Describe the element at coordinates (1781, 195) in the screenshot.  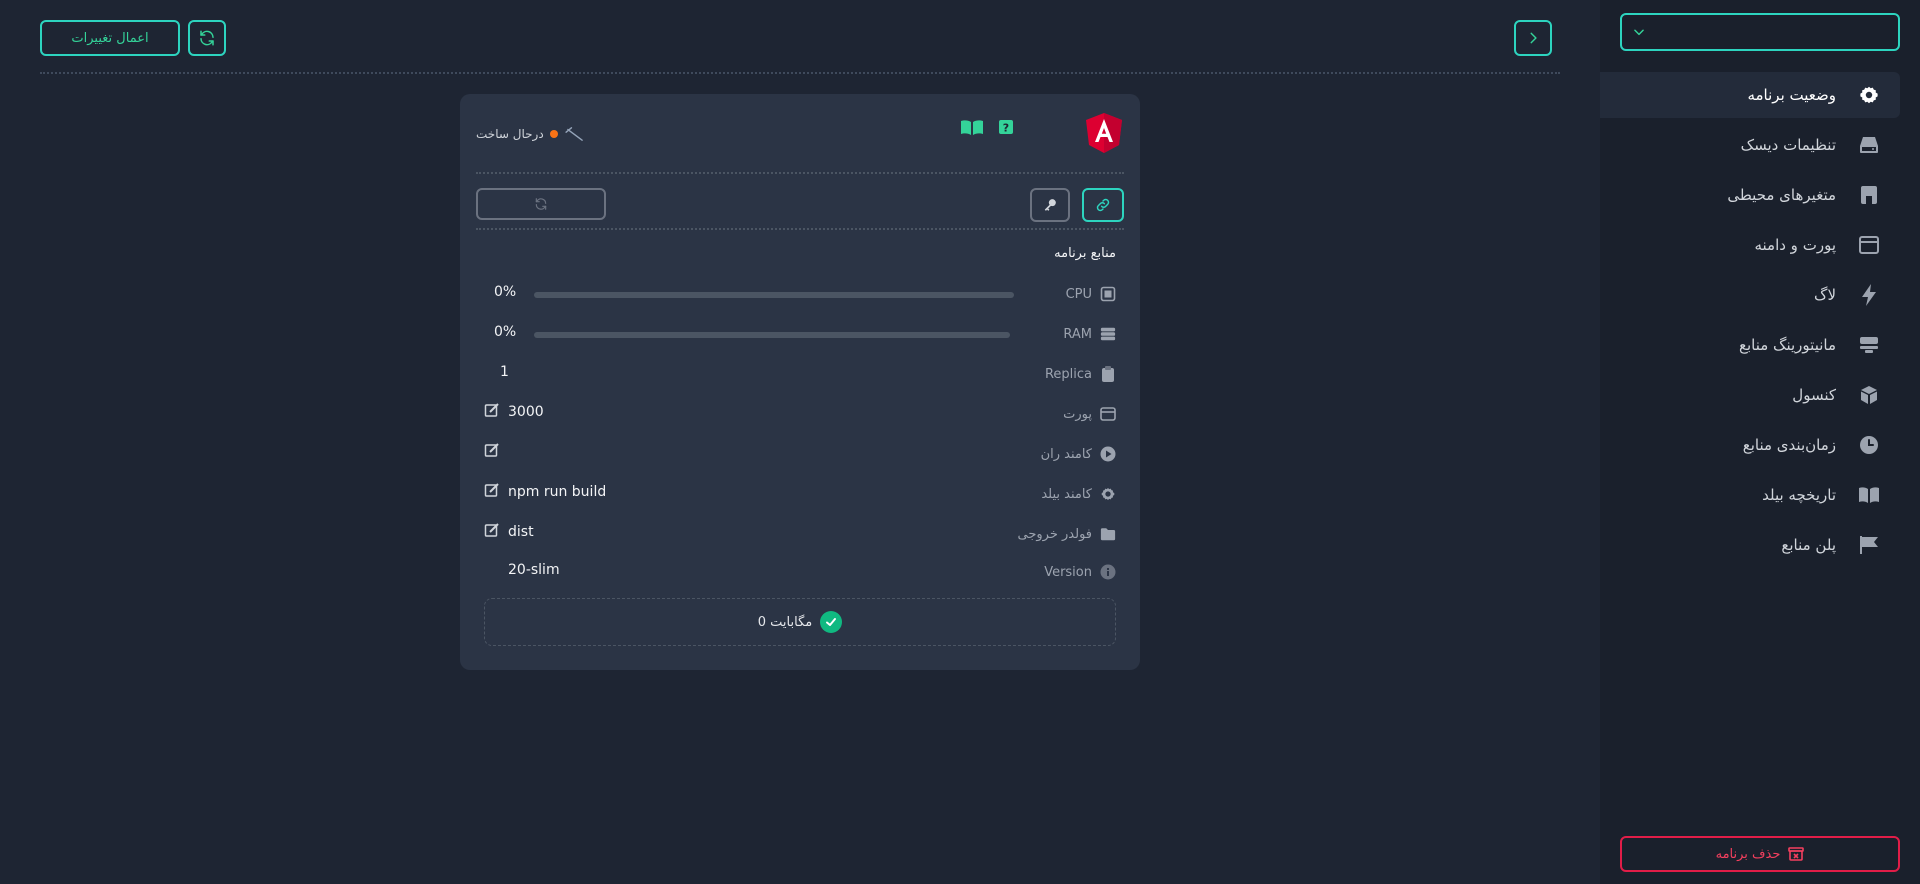
I see `sidebar-item-label: متغیرهای محیطی` at that location.